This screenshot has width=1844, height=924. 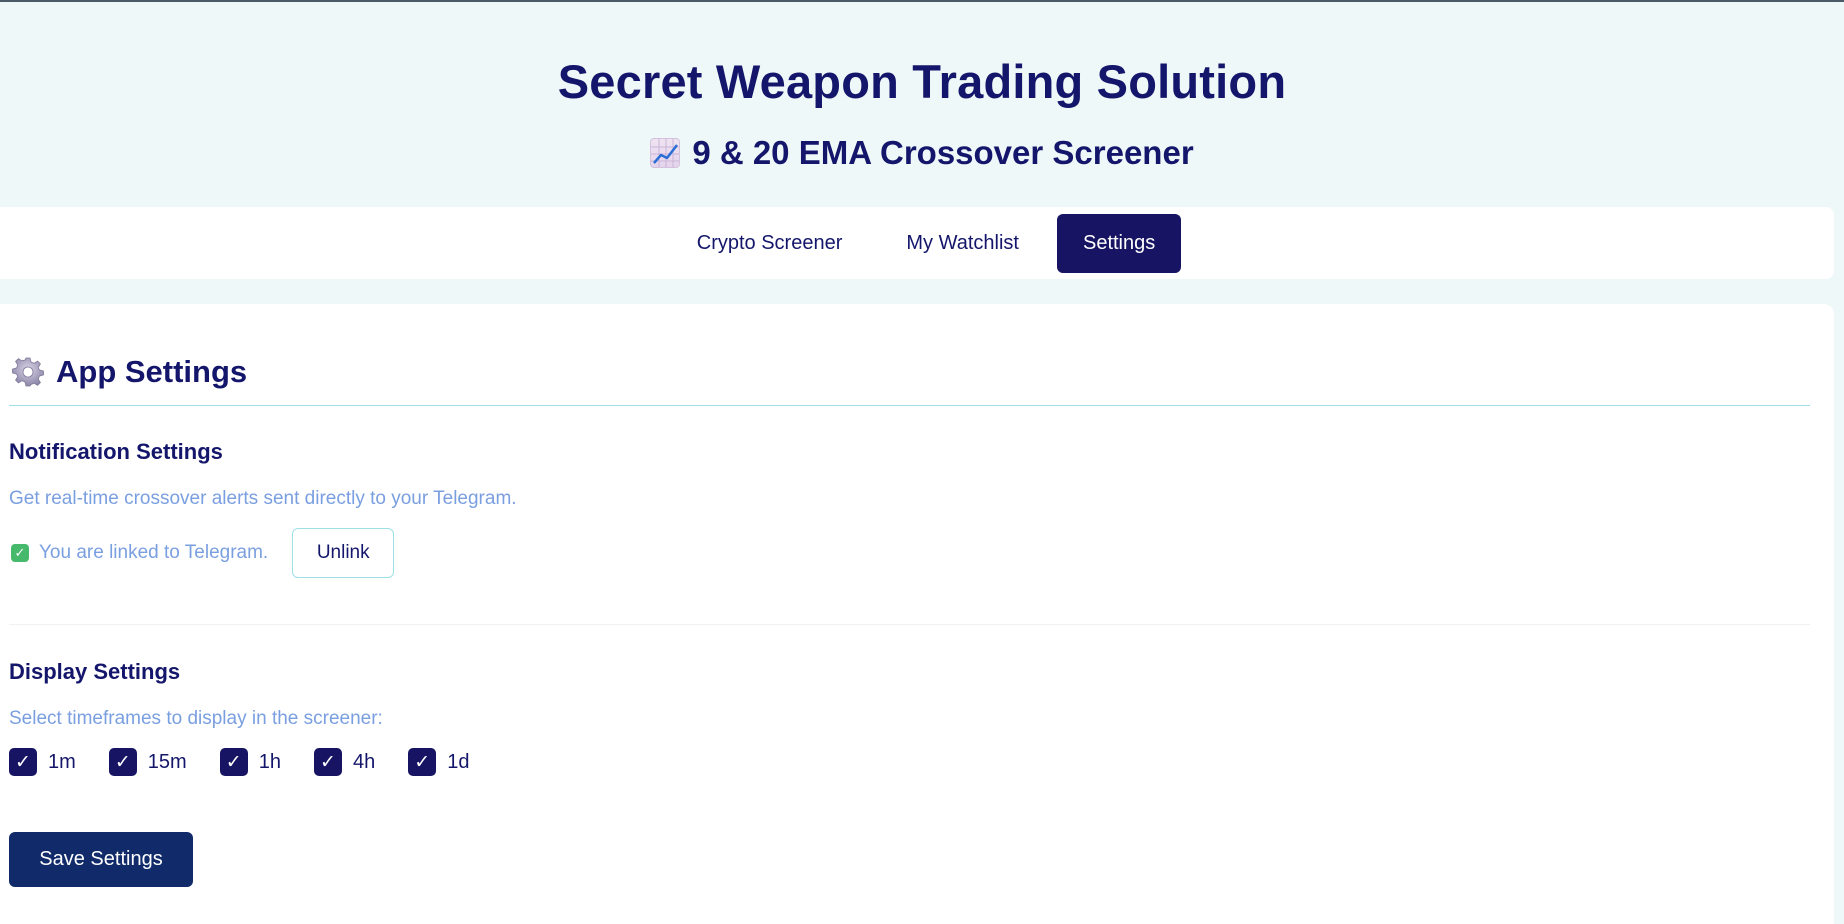 I want to click on tab-my-watchlist: My Watchlist, so click(x=962, y=243).